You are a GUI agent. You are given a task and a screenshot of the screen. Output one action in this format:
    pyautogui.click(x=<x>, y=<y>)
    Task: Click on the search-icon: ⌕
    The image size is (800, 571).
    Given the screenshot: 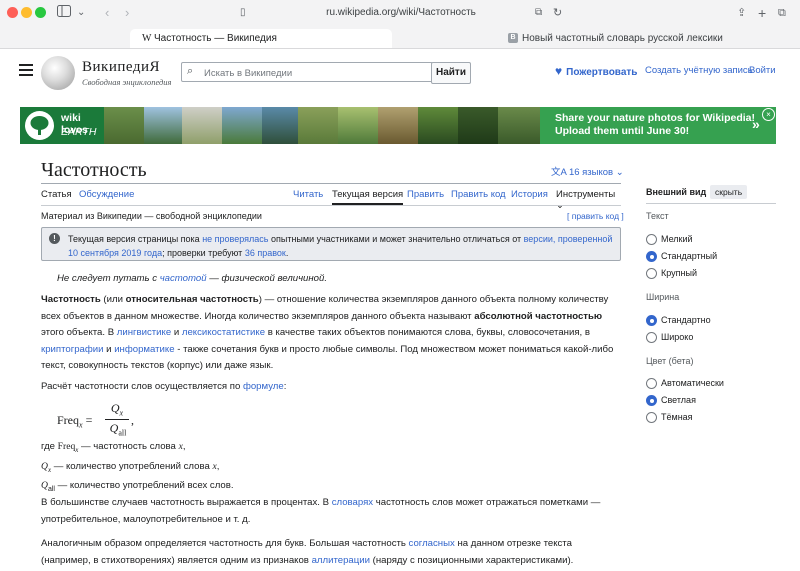 What is the action you would take?
    pyautogui.click(x=190, y=71)
    